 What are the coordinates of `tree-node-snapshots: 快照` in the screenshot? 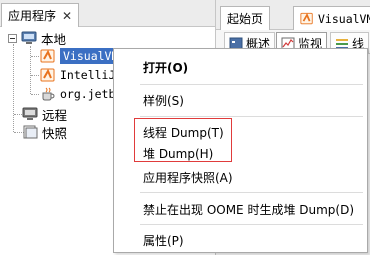 It's located at (44, 132).